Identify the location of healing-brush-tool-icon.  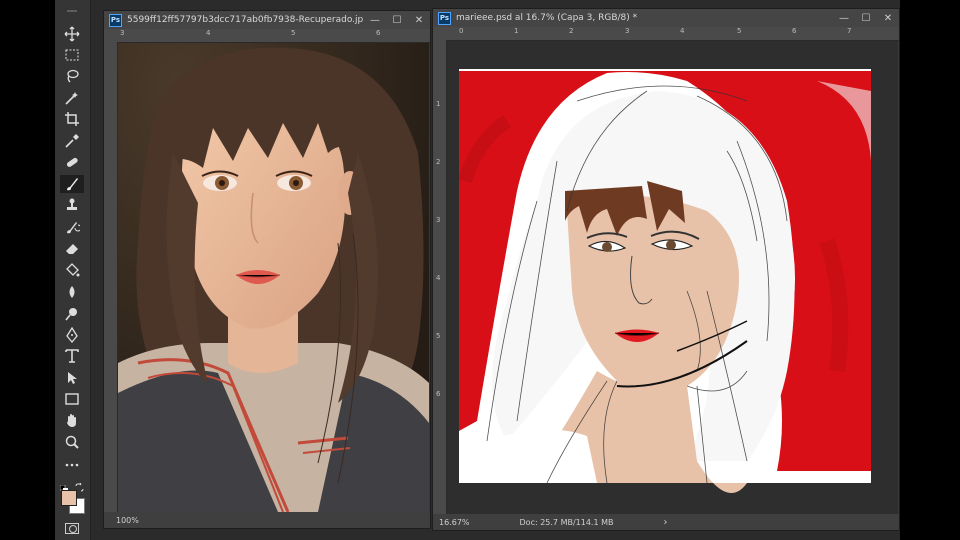
(72, 162).